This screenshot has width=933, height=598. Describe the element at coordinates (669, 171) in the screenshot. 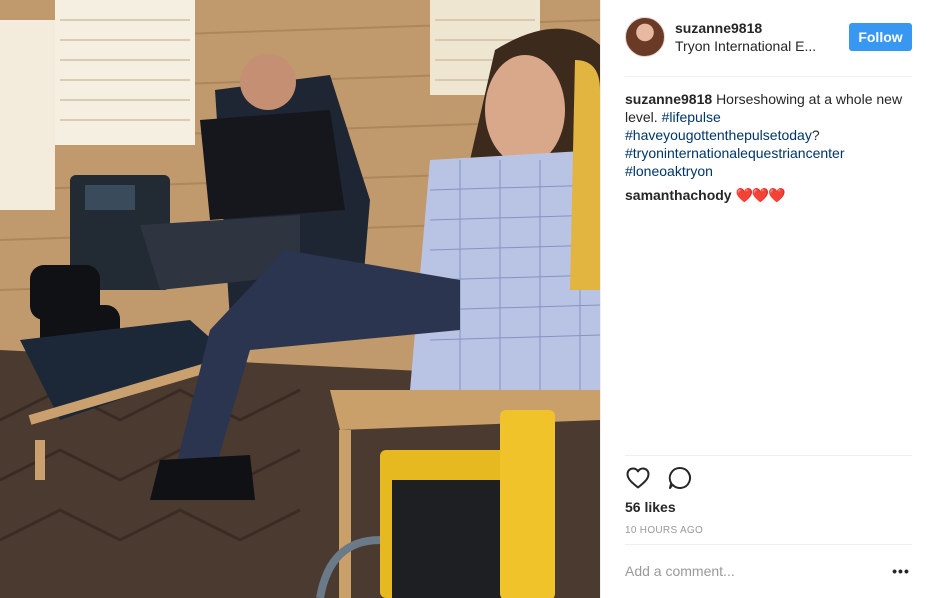

I see `hashtag-link: #loneoaktryon` at that location.